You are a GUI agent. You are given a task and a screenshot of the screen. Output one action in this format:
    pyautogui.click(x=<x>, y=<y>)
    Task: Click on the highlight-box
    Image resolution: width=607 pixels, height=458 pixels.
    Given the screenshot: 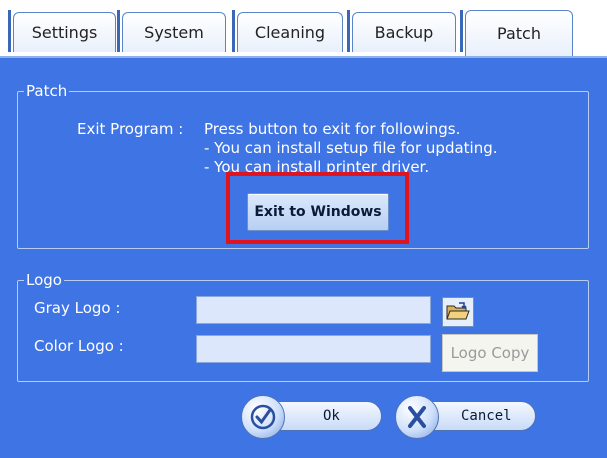 What is the action you would take?
    pyautogui.click(x=317, y=208)
    